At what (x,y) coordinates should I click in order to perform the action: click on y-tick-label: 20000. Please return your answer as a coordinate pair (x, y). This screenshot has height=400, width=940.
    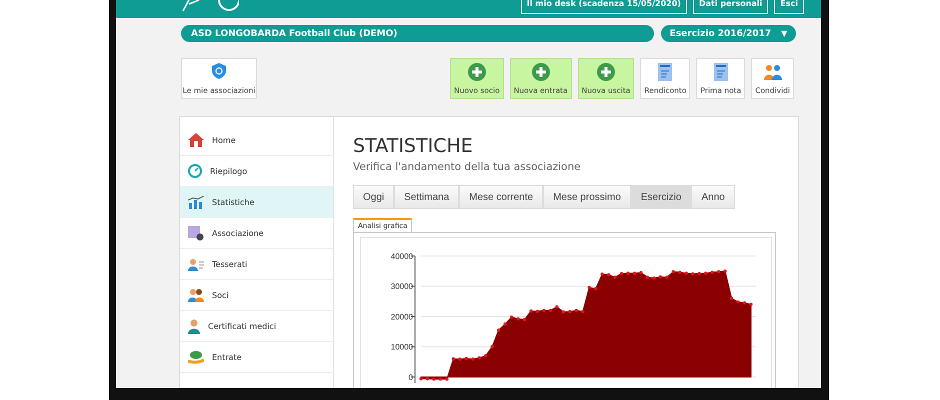
    Looking at the image, I should click on (401, 317).